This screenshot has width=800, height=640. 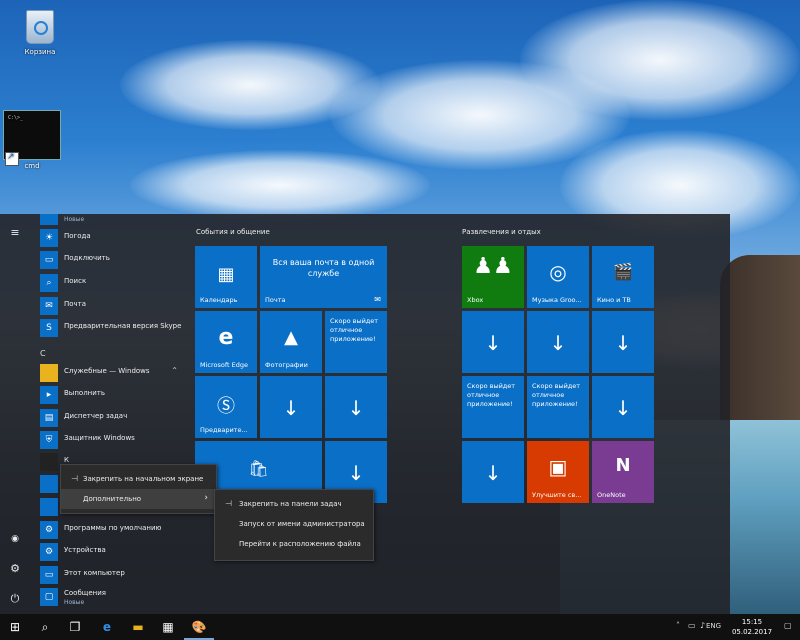 What do you see at coordinates (113, 306) in the screenshot?
I see `list-item: ✉ Почта` at bounding box center [113, 306].